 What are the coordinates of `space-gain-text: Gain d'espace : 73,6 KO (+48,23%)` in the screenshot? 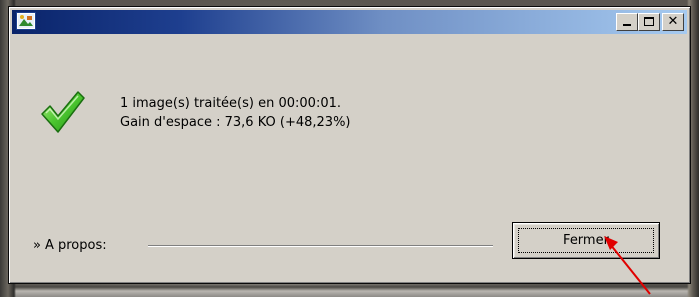 It's located at (235, 122).